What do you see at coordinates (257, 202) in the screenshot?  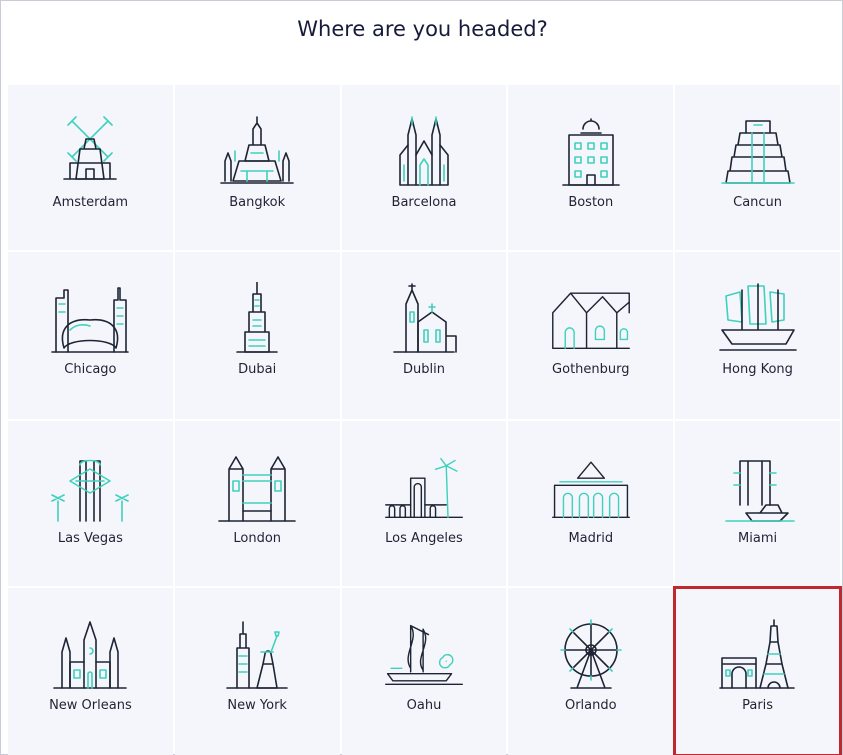 I see `destination-label: Bangkok` at bounding box center [257, 202].